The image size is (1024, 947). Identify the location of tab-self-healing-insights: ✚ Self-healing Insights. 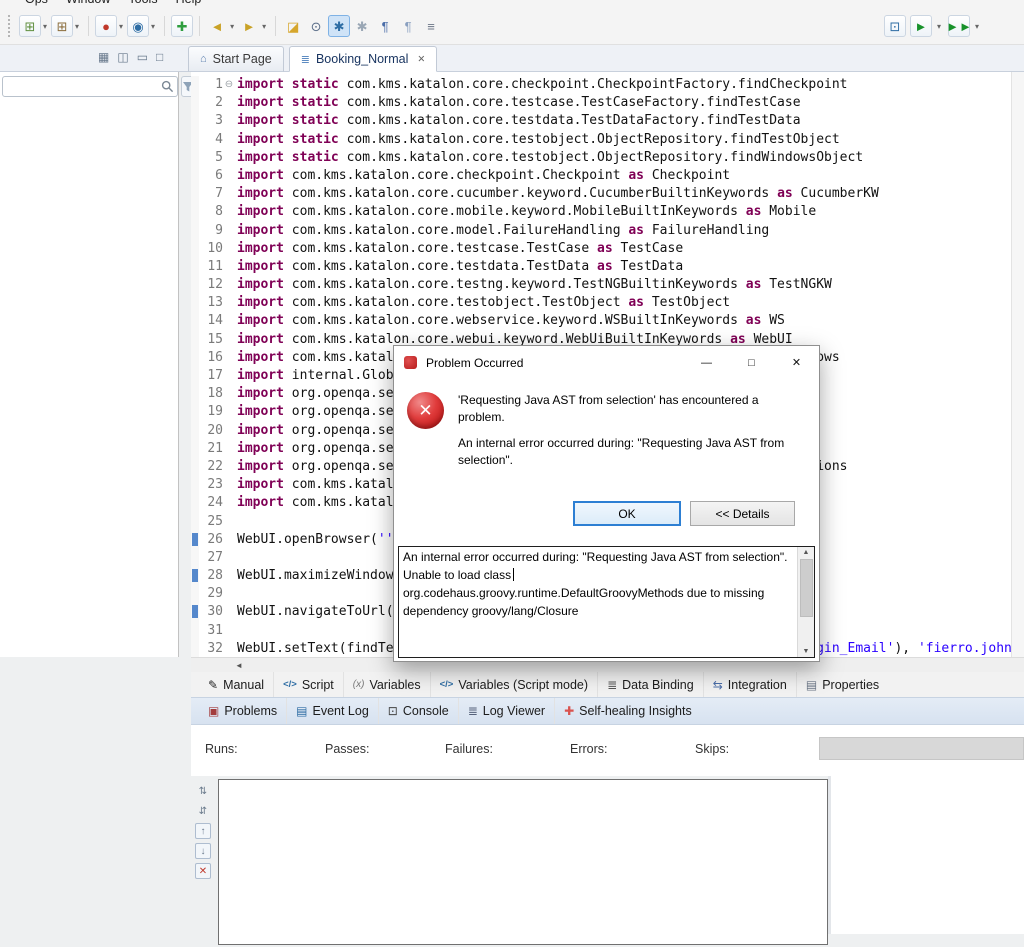
(627, 711).